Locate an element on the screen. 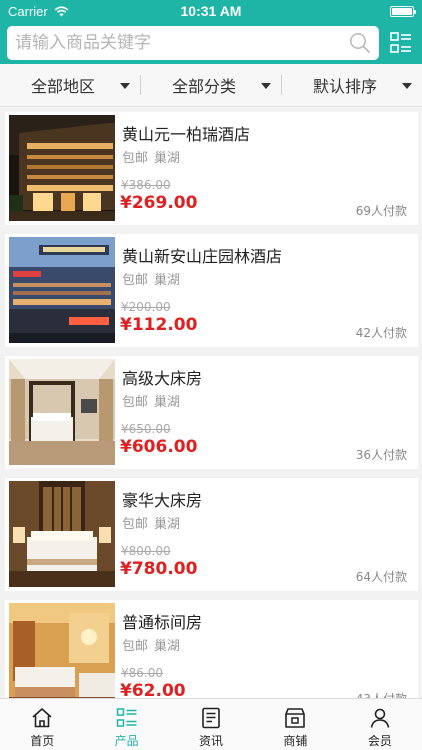 The width and height of the screenshot is (422, 750). search-icon is located at coordinates (360, 43).